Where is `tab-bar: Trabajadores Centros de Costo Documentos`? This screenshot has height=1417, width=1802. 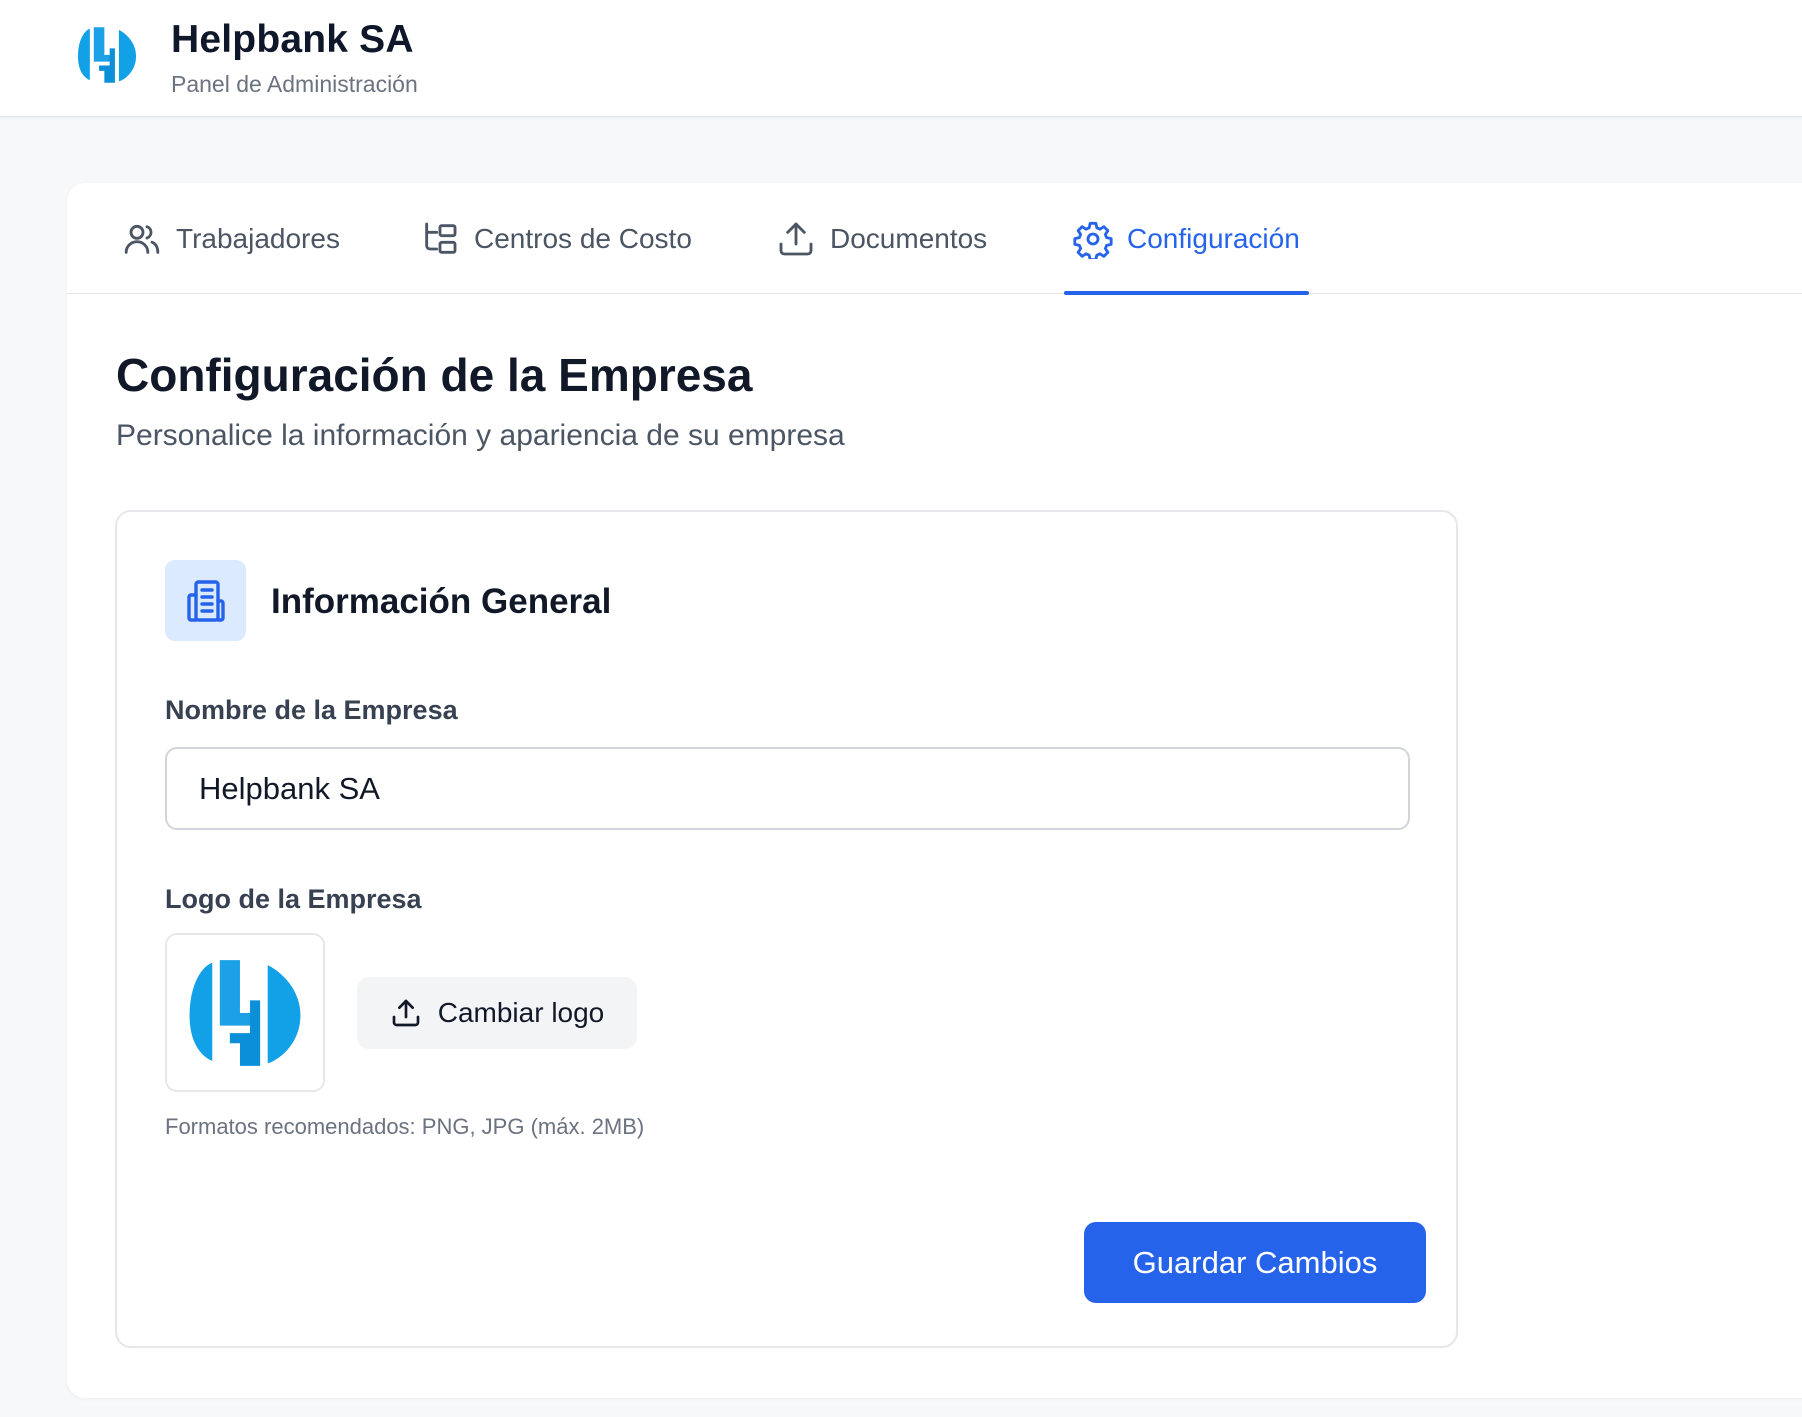
tab-bar: Trabajadores Centros de Costo Documentos is located at coordinates (934, 239).